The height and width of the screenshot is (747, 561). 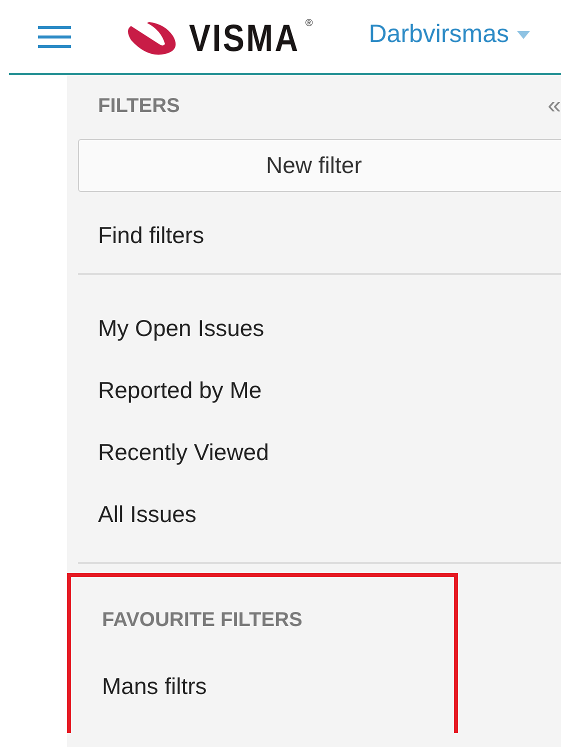 I want to click on filter-link: All Issues, so click(x=329, y=514).